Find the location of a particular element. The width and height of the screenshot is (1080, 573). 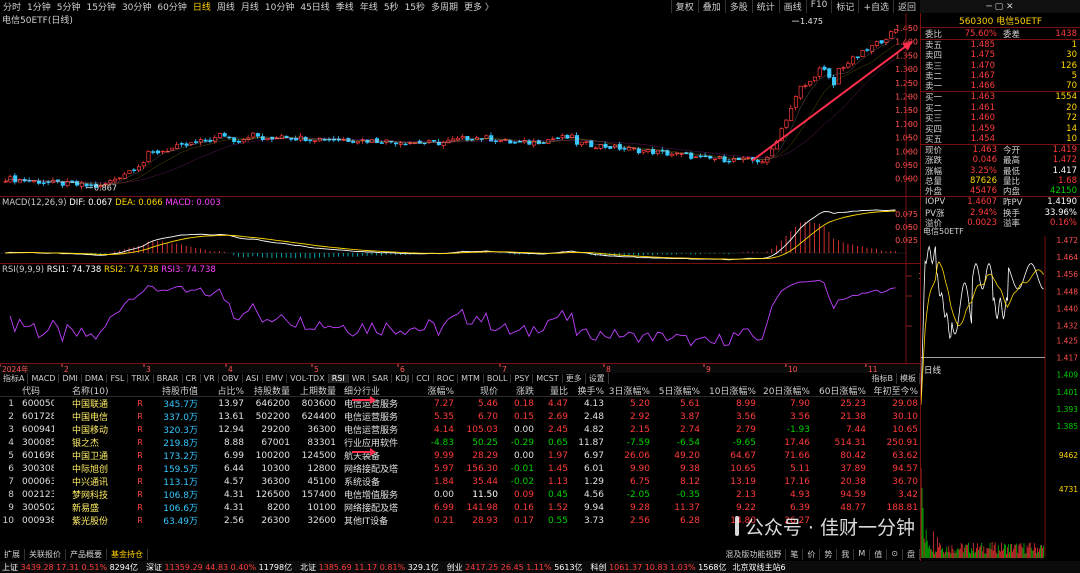

column-header: 换手% is located at coordinates (586, 390).